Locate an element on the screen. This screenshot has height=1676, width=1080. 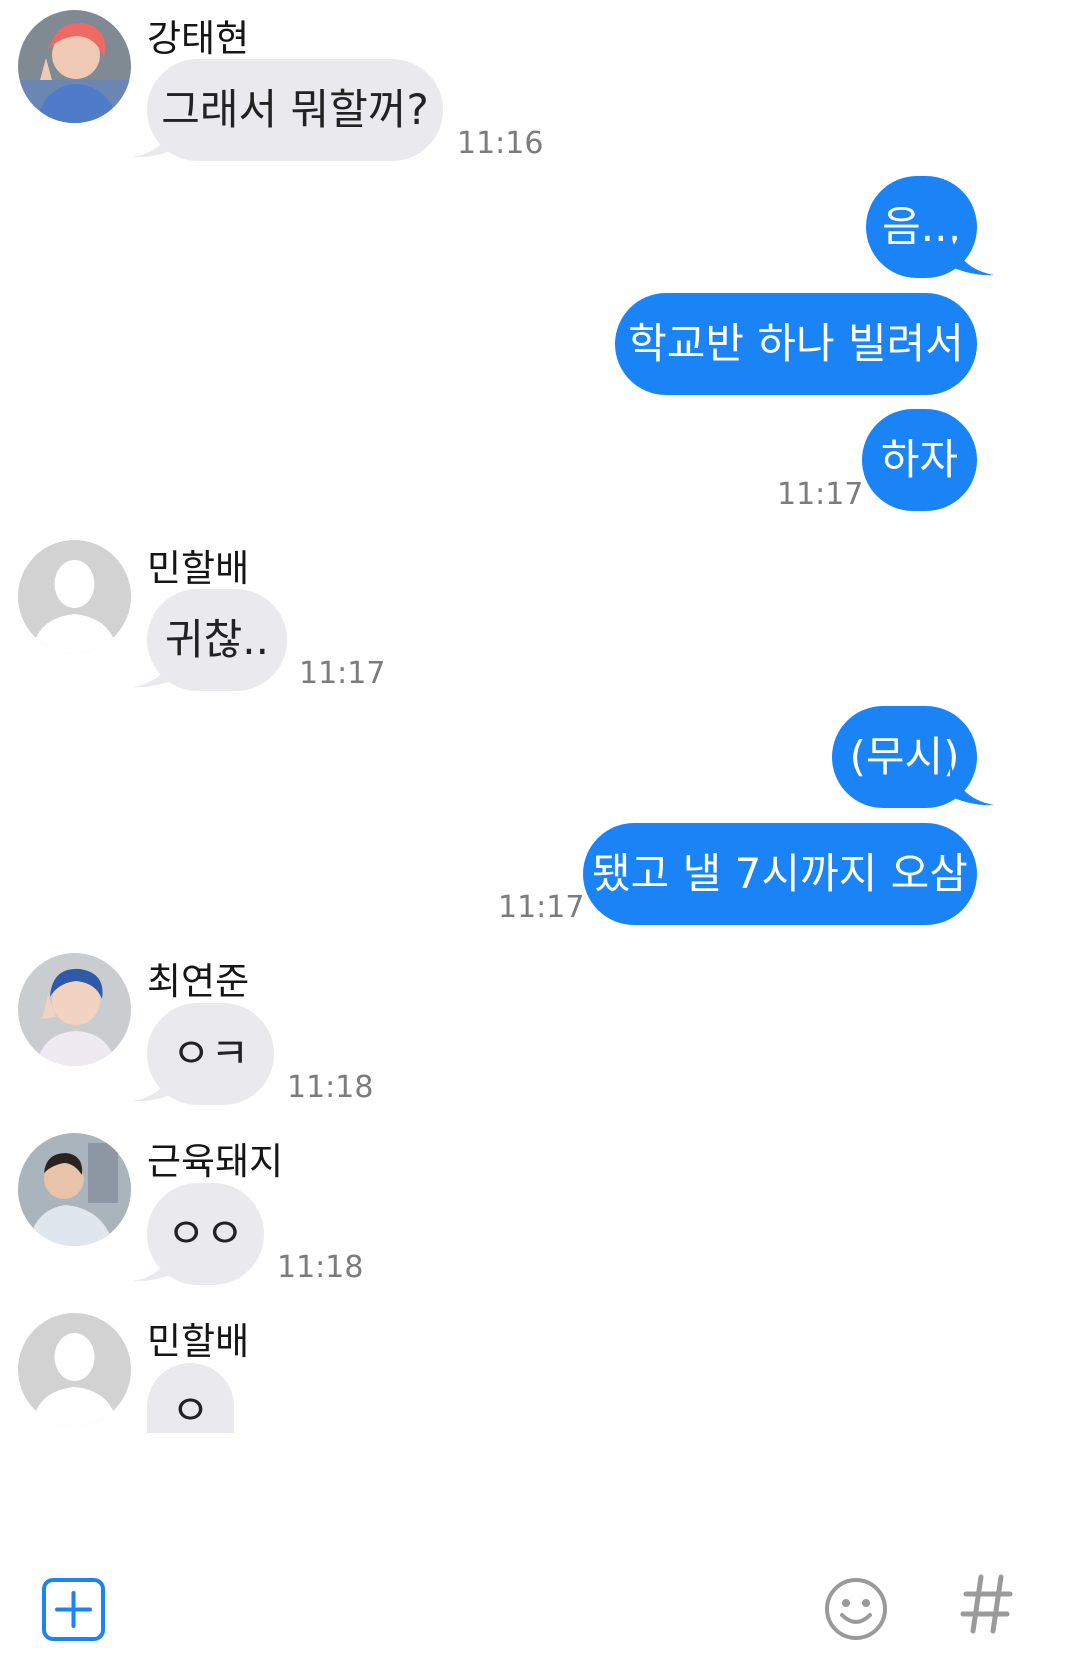
message-time: 11:16 is located at coordinates (500, 143).